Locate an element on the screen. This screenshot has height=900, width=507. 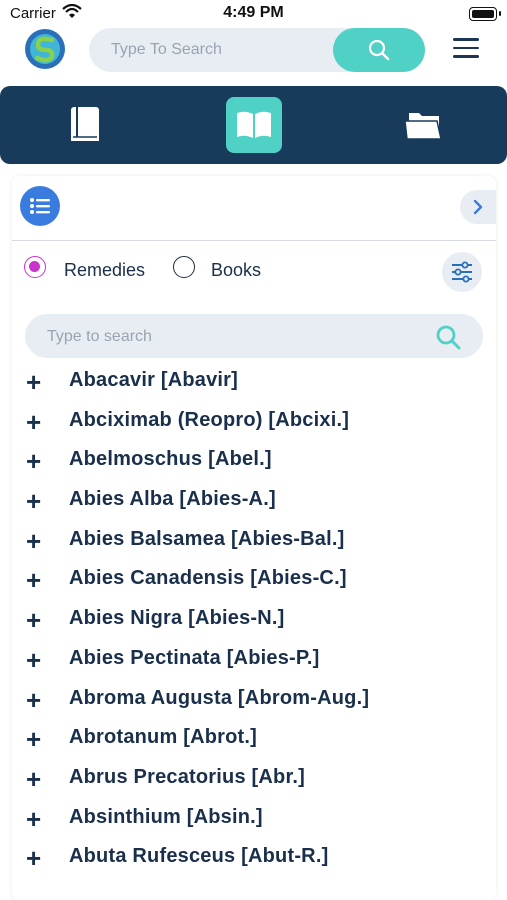
remedy-name: Abies Canadensis [Abies-C.] is located at coordinates (208, 578).